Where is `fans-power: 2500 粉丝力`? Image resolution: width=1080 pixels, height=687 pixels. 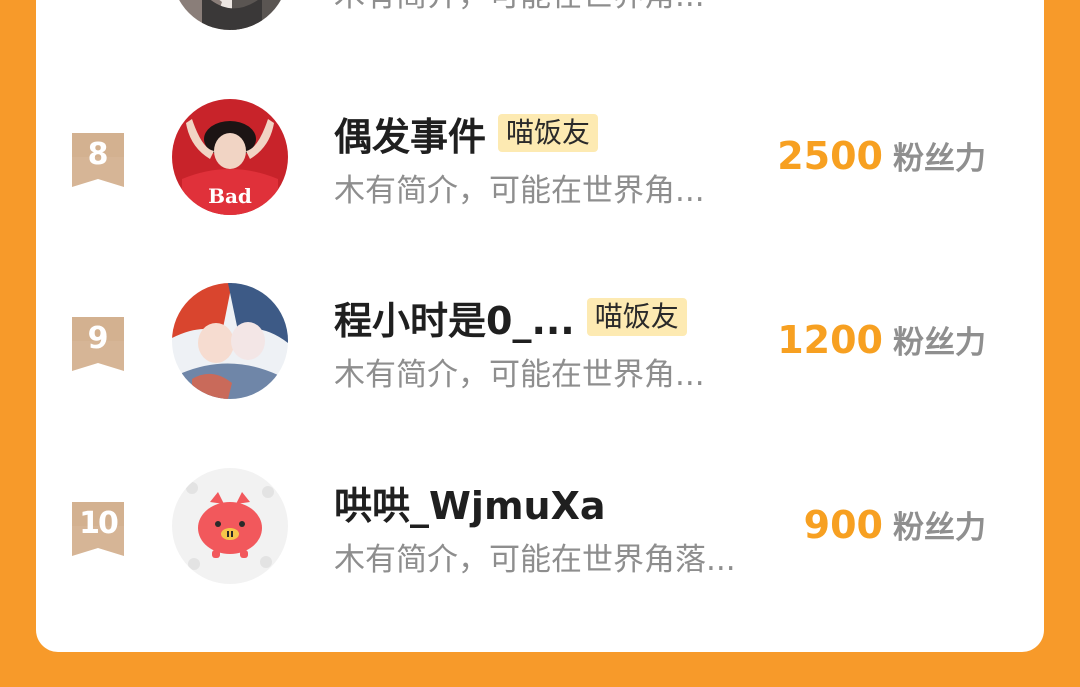
fans-power: 2500 粉丝力 is located at coordinates (881, 155).